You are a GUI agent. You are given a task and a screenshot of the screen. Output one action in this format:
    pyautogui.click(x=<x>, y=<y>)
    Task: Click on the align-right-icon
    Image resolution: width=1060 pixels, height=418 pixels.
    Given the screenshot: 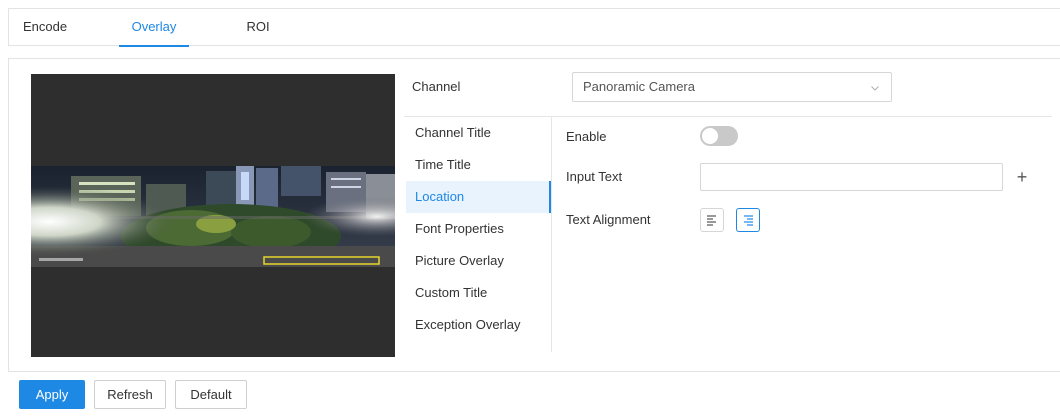 What is the action you would take?
    pyautogui.click(x=748, y=220)
    